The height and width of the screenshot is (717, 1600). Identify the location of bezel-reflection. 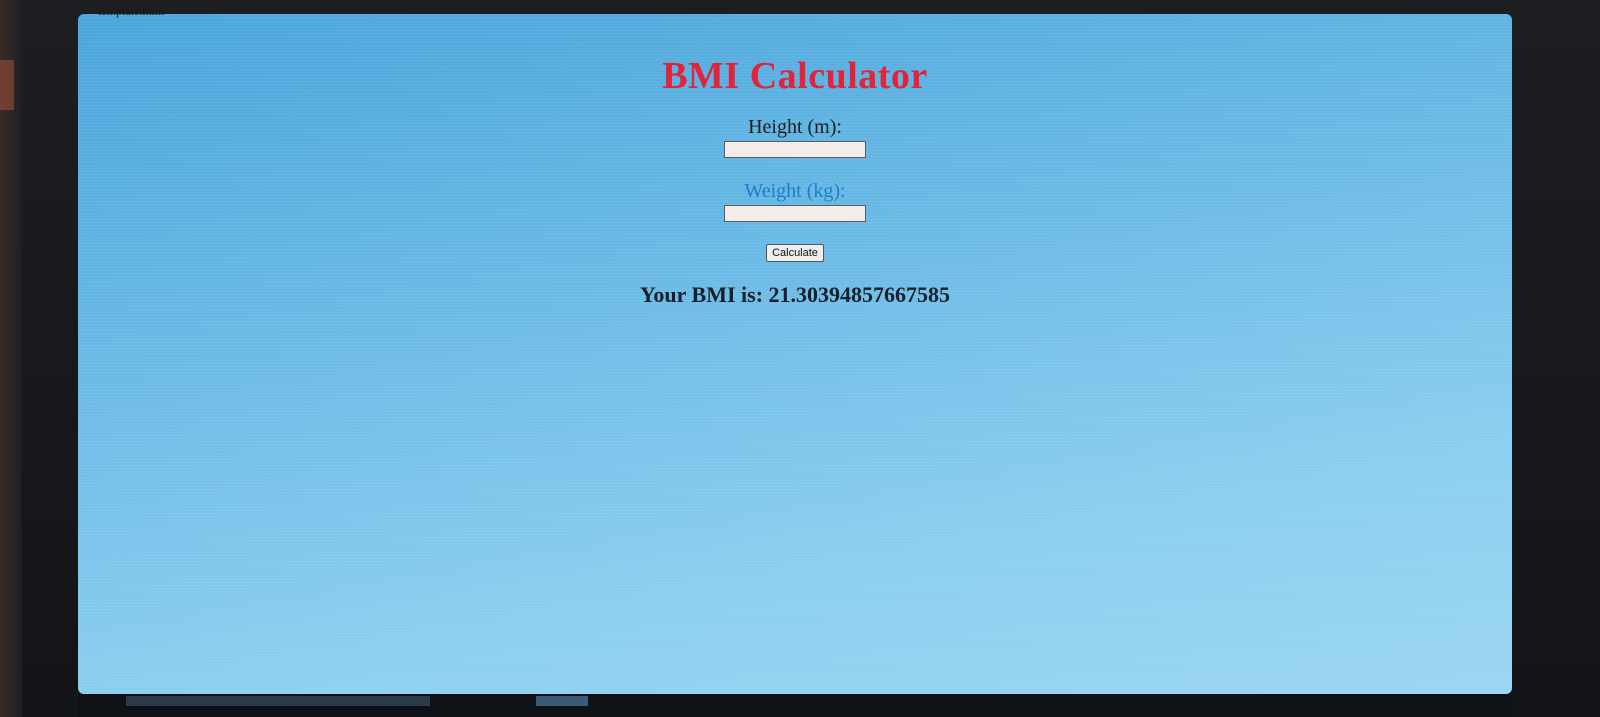
(7, 85).